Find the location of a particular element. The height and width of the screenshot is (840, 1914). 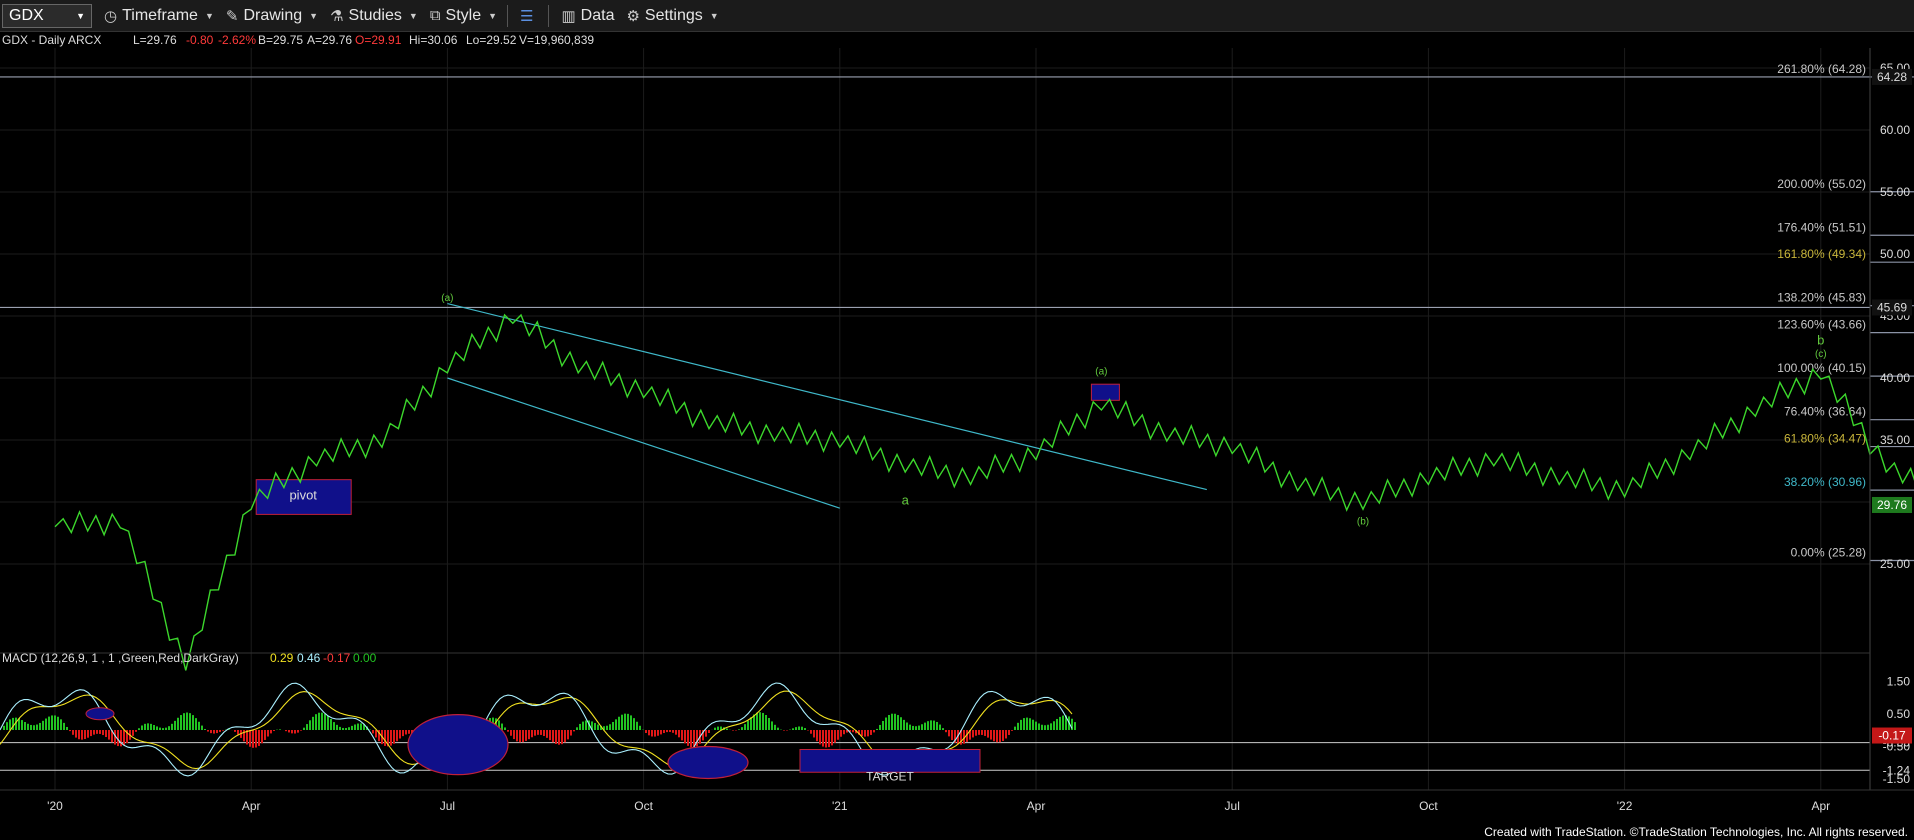

quote-ask: A=29.76 is located at coordinates (329, 40).